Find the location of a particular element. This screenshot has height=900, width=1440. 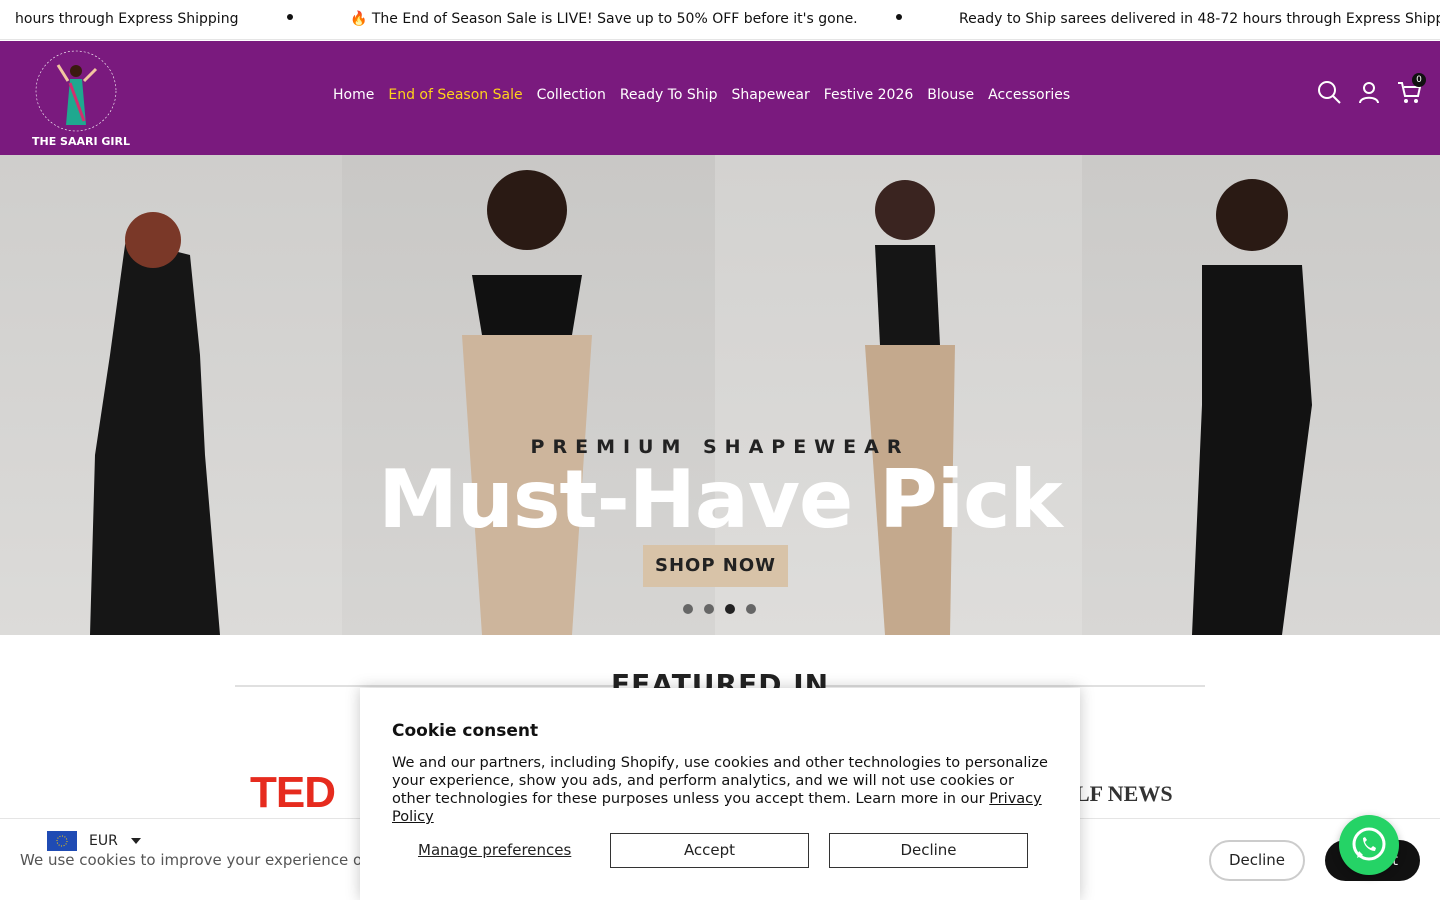

accept-button: Accept is located at coordinates (709, 850).